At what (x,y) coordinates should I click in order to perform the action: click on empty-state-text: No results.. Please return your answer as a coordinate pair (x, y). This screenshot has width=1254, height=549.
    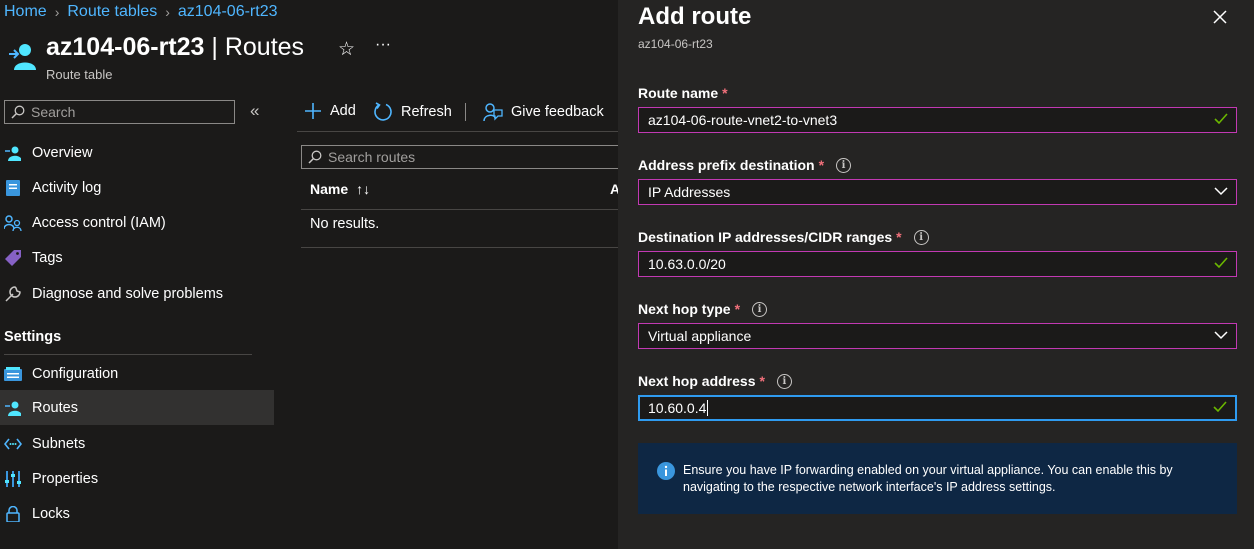
    Looking at the image, I should click on (345, 224).